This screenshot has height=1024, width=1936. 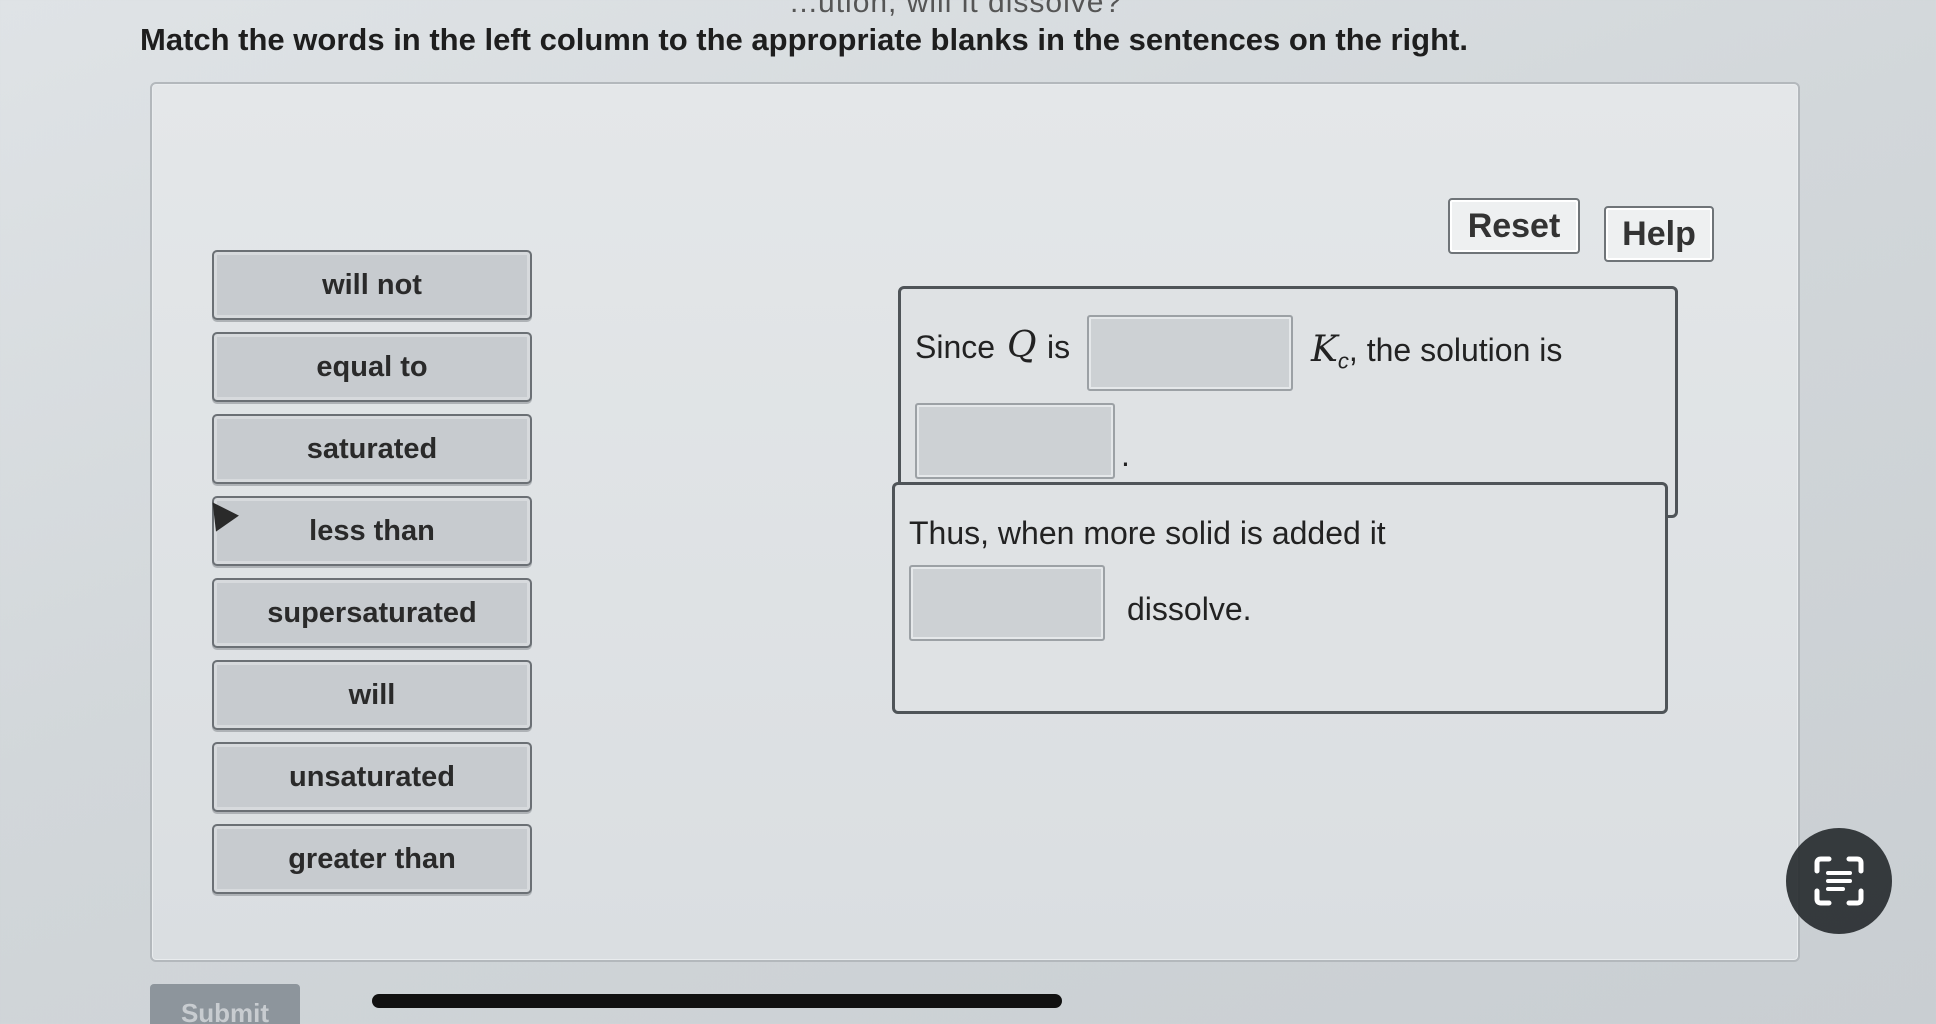 What do you see at coordinates (1343, 361) in the screenshot?
I see `variable-k-subscript: c` at bounding box center [1343, 361].